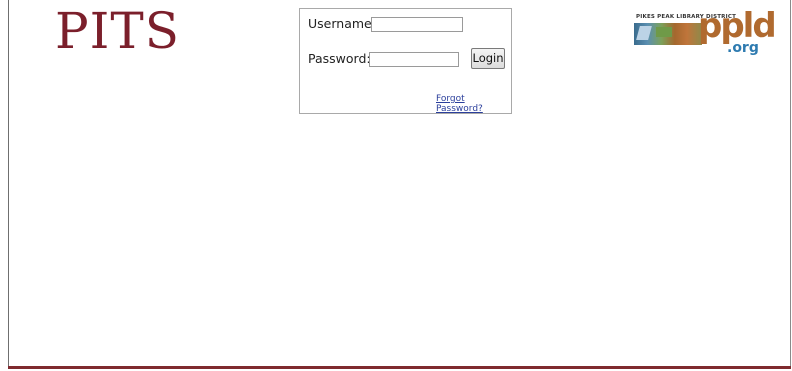 The width and height of the screenshot is (792, 371). What do you see at coordinates (743, 48) in the screenshot?
I see `ppld-org-text: .org` at bounding box center [743, 48].